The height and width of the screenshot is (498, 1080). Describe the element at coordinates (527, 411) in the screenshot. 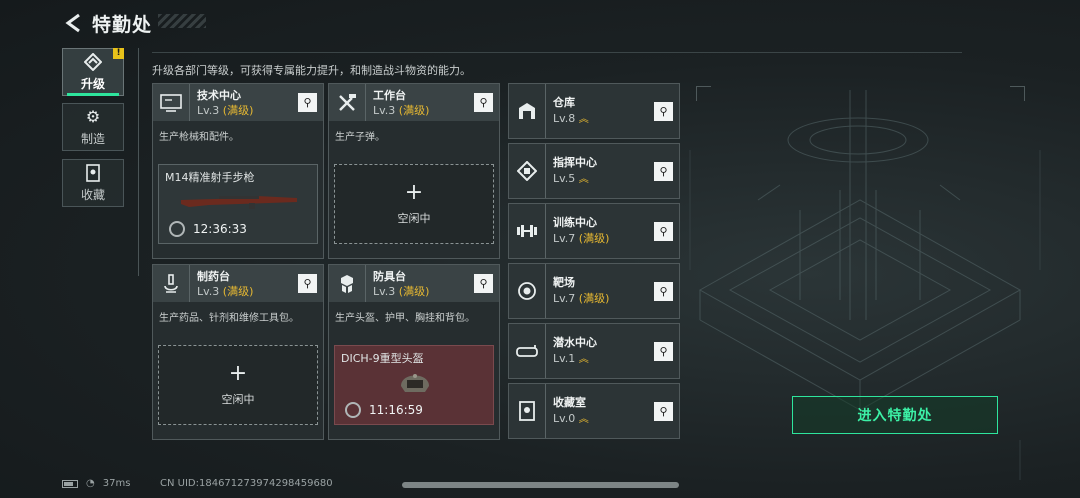

I see `collection-room-icon` at that location.